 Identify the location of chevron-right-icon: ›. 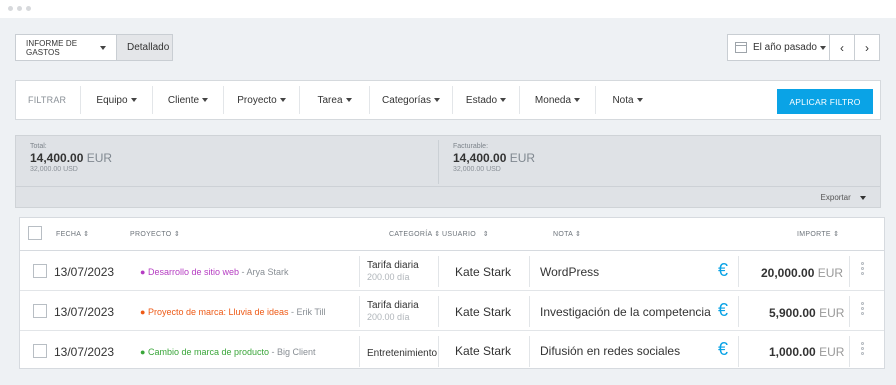
(867, 47).